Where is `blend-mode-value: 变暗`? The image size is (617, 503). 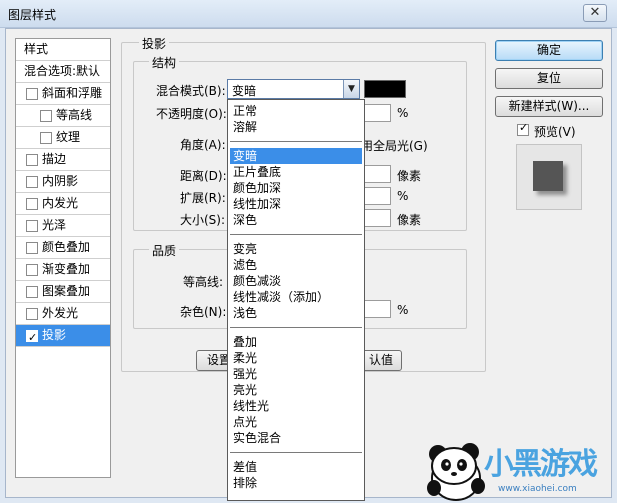
blend-mode-value: 变暗 is located at coordinates (244, 91).